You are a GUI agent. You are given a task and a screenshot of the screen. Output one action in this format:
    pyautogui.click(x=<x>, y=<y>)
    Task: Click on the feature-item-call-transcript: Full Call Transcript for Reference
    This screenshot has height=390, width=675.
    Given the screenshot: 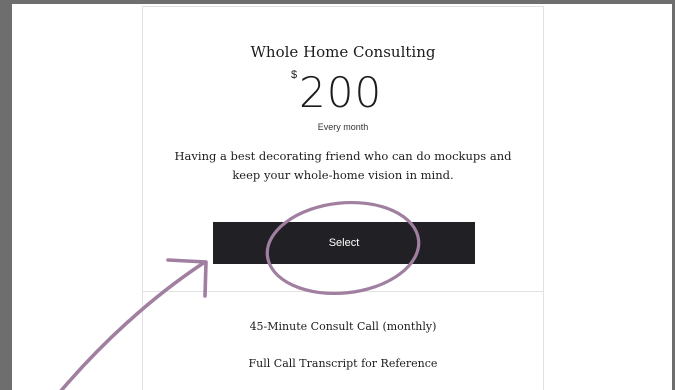 What is the action you would take?
    pyautogui.click(x=343, y=363)
    